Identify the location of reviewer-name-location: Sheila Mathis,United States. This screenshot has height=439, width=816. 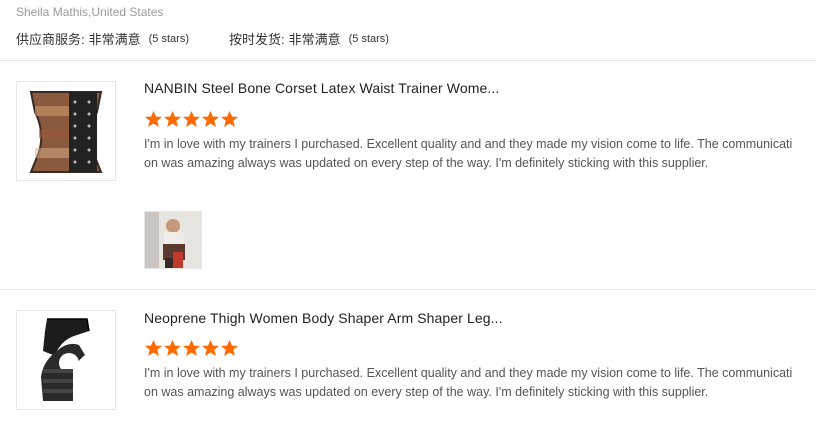
(90, 12).